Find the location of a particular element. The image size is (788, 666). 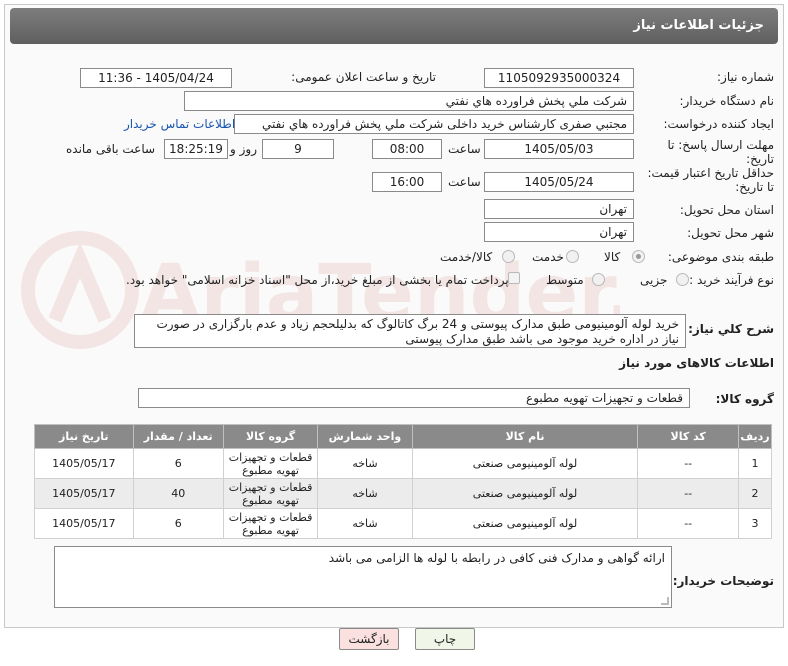

category-option-goods: کالا is located at coordinates (612, 257).